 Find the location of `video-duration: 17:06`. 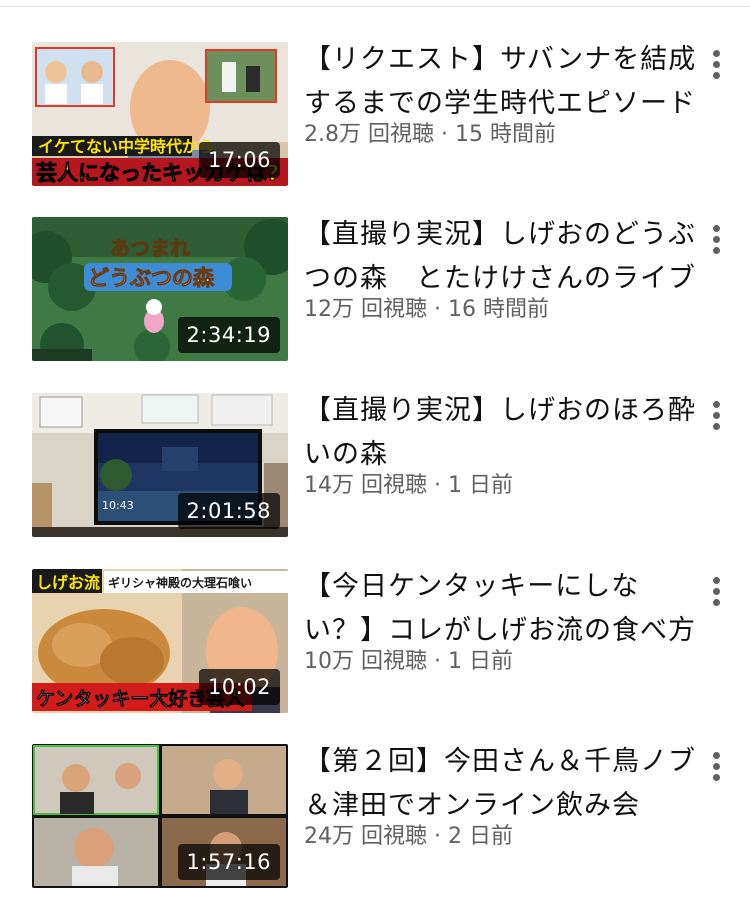

video-duration: 17:06 is located at coordinates (239, 160).